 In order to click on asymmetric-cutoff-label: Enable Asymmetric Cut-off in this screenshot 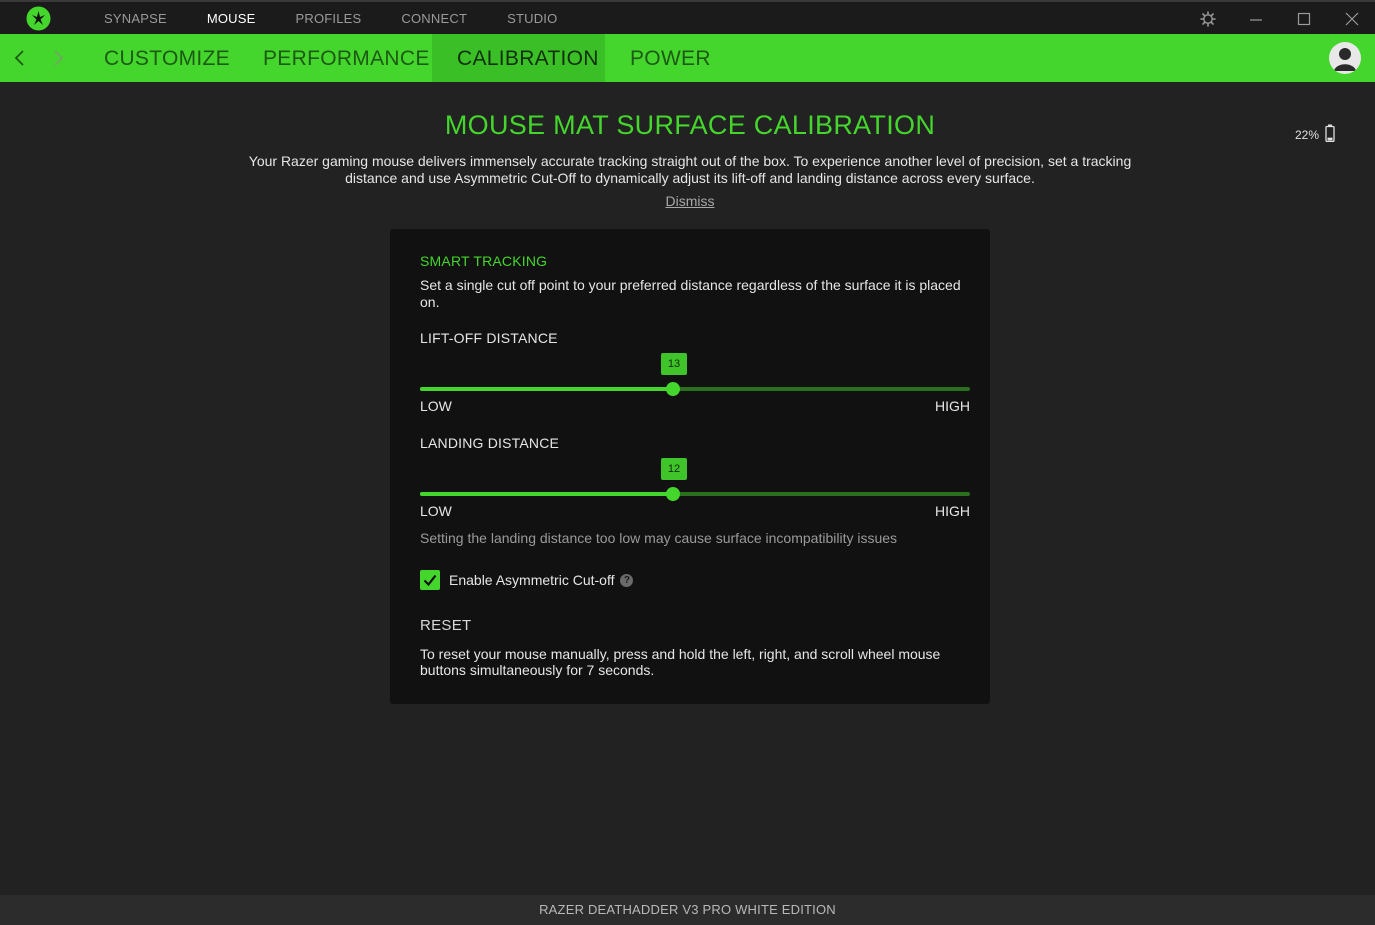, I will do `click(531, 580)`.